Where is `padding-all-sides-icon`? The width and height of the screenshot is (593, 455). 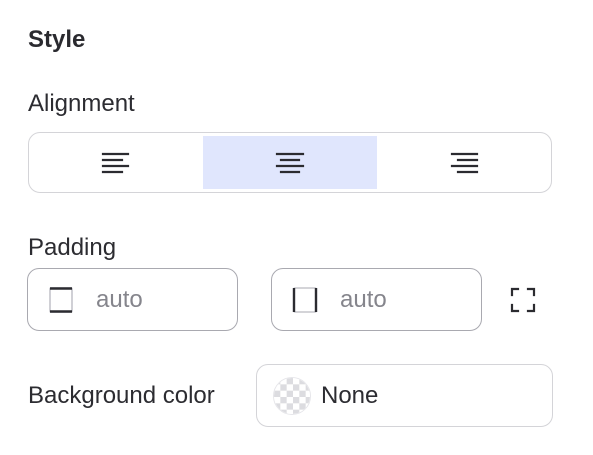
padding-all-sides-icon is located at coordinates (523, 300).